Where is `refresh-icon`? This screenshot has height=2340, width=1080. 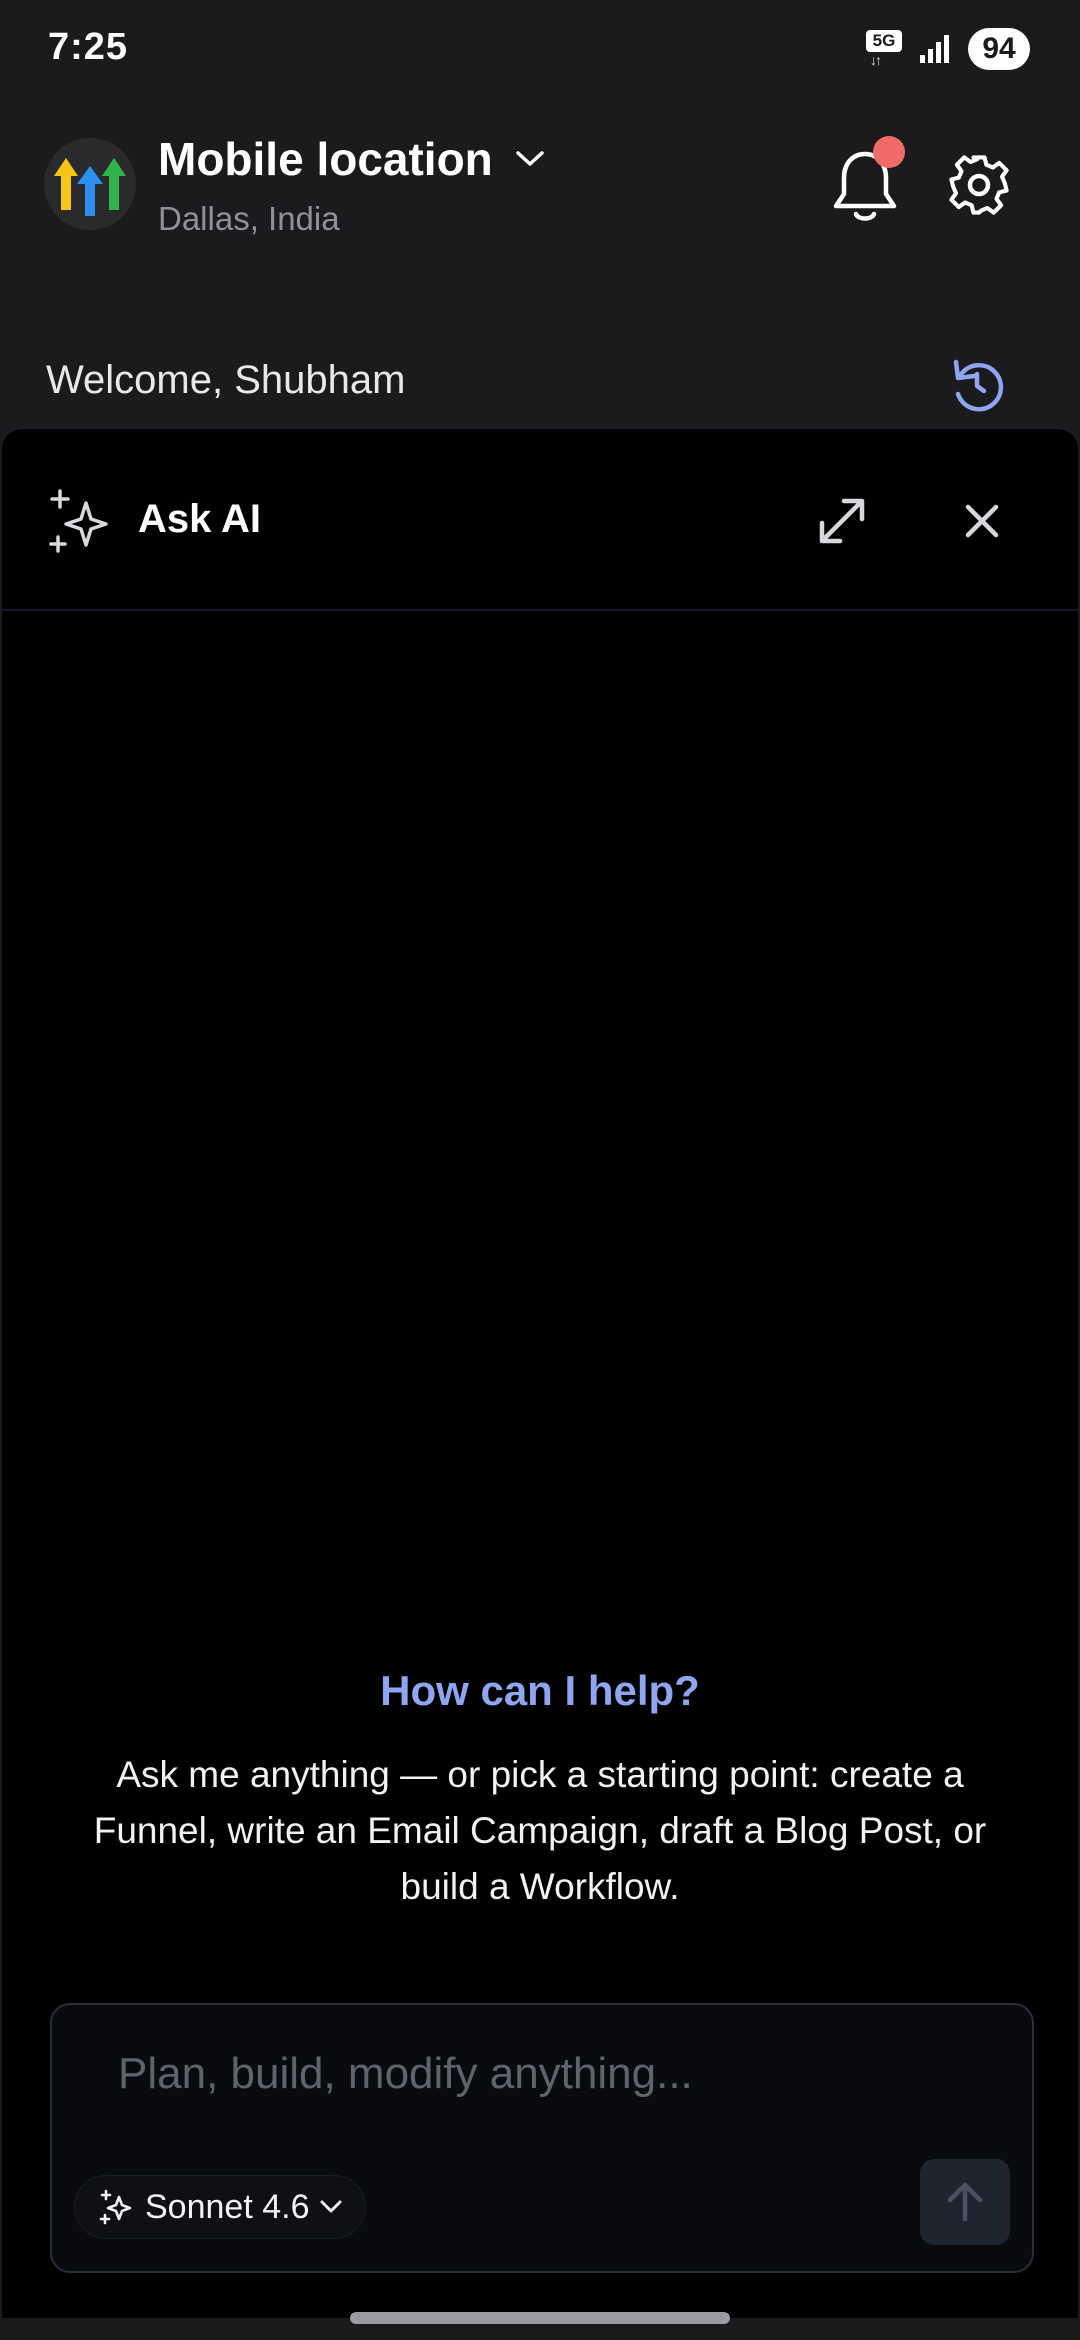 refresh-icon is located at coordinates (977, 385).